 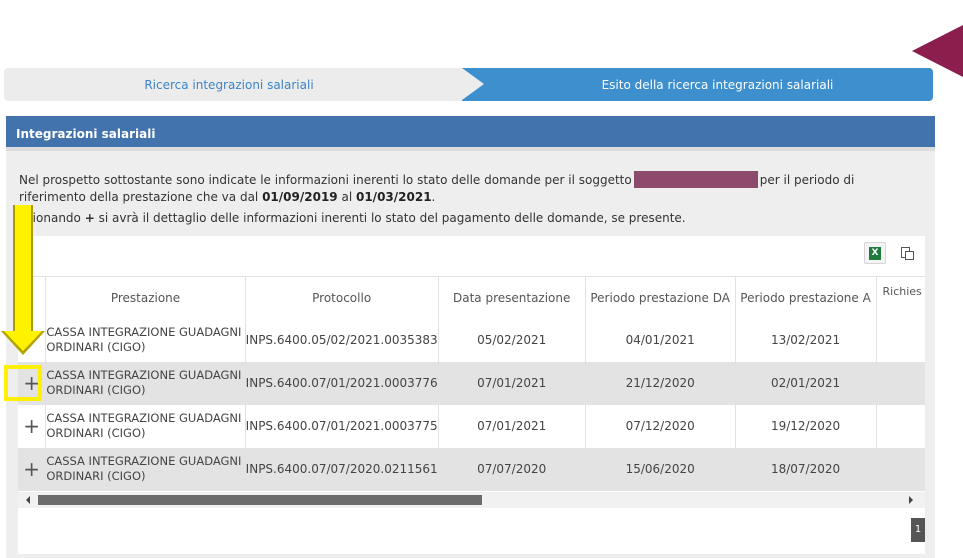 What do you see at coordinates (433, 197) in the screenshot?
I see `intro-end: .` at bounding box center [433, 197].